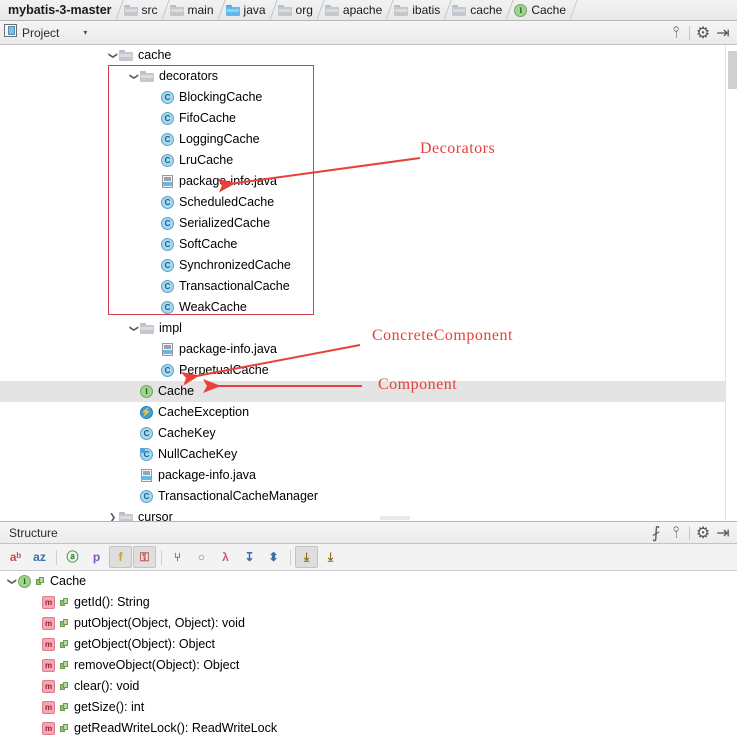 Image resolution: width=737 pixels, height=752 pixels. I want to click on structure-tree-row: m putObject(Object, Object): void, so click(368, 623).